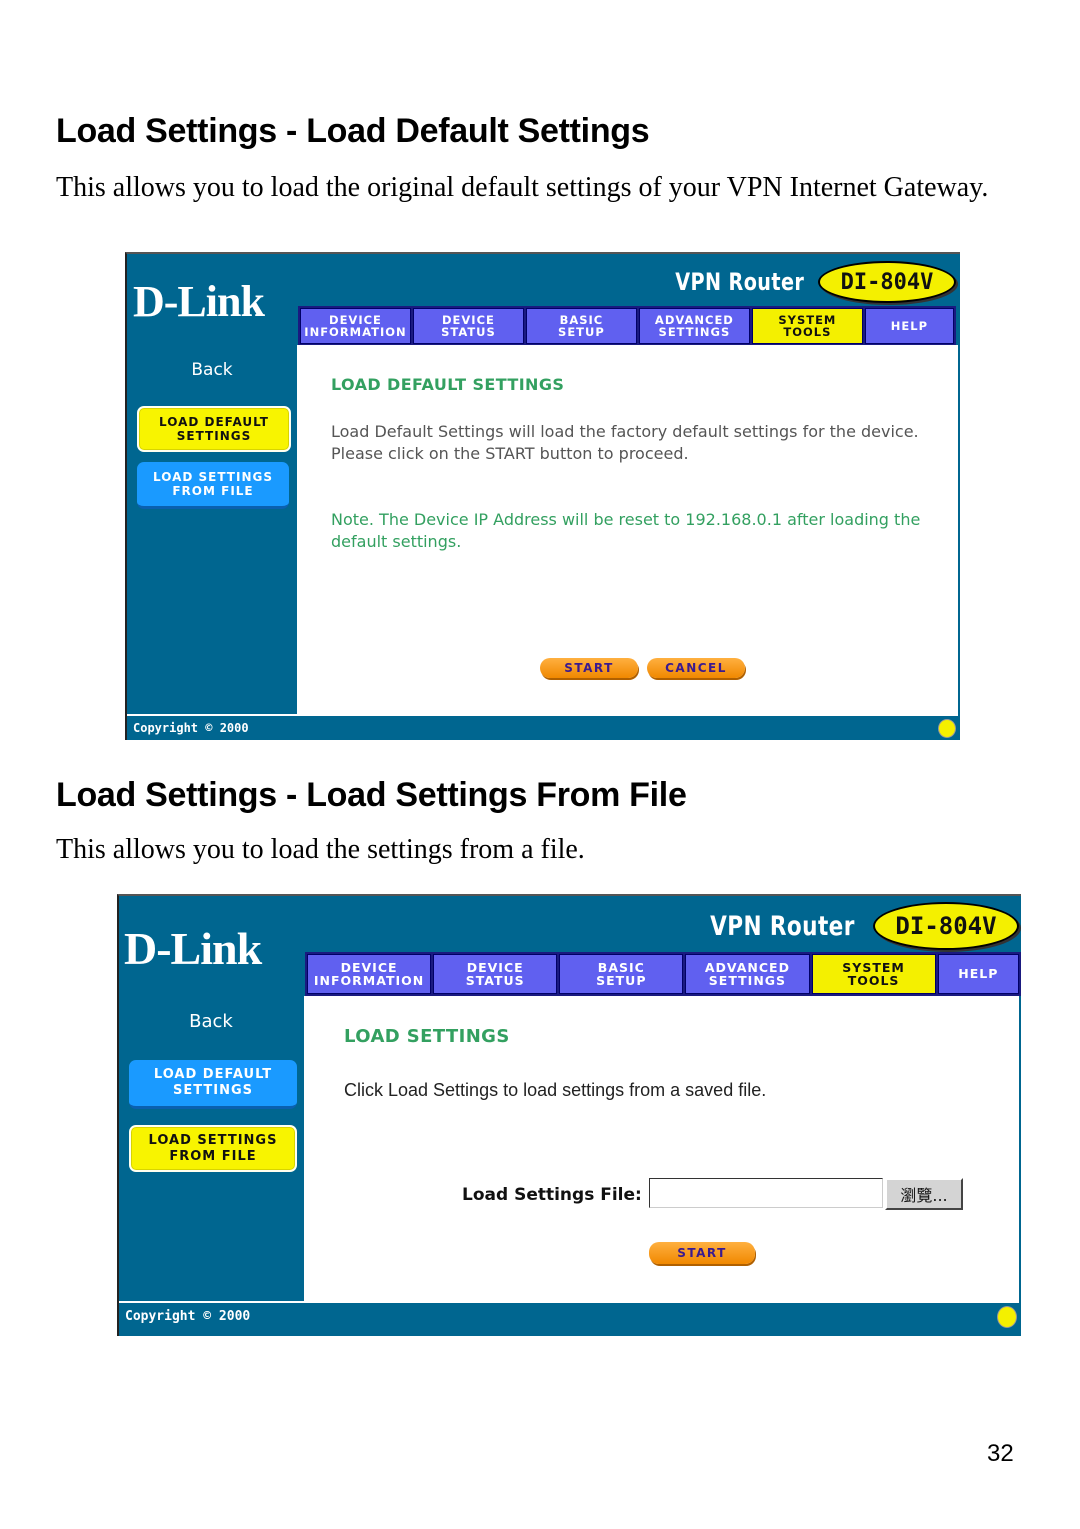 This screenshot has width=1080, height=1529. I want to click on section-heading-load-from-file: Load Settings - Load Settings From File, so click(371, 795).